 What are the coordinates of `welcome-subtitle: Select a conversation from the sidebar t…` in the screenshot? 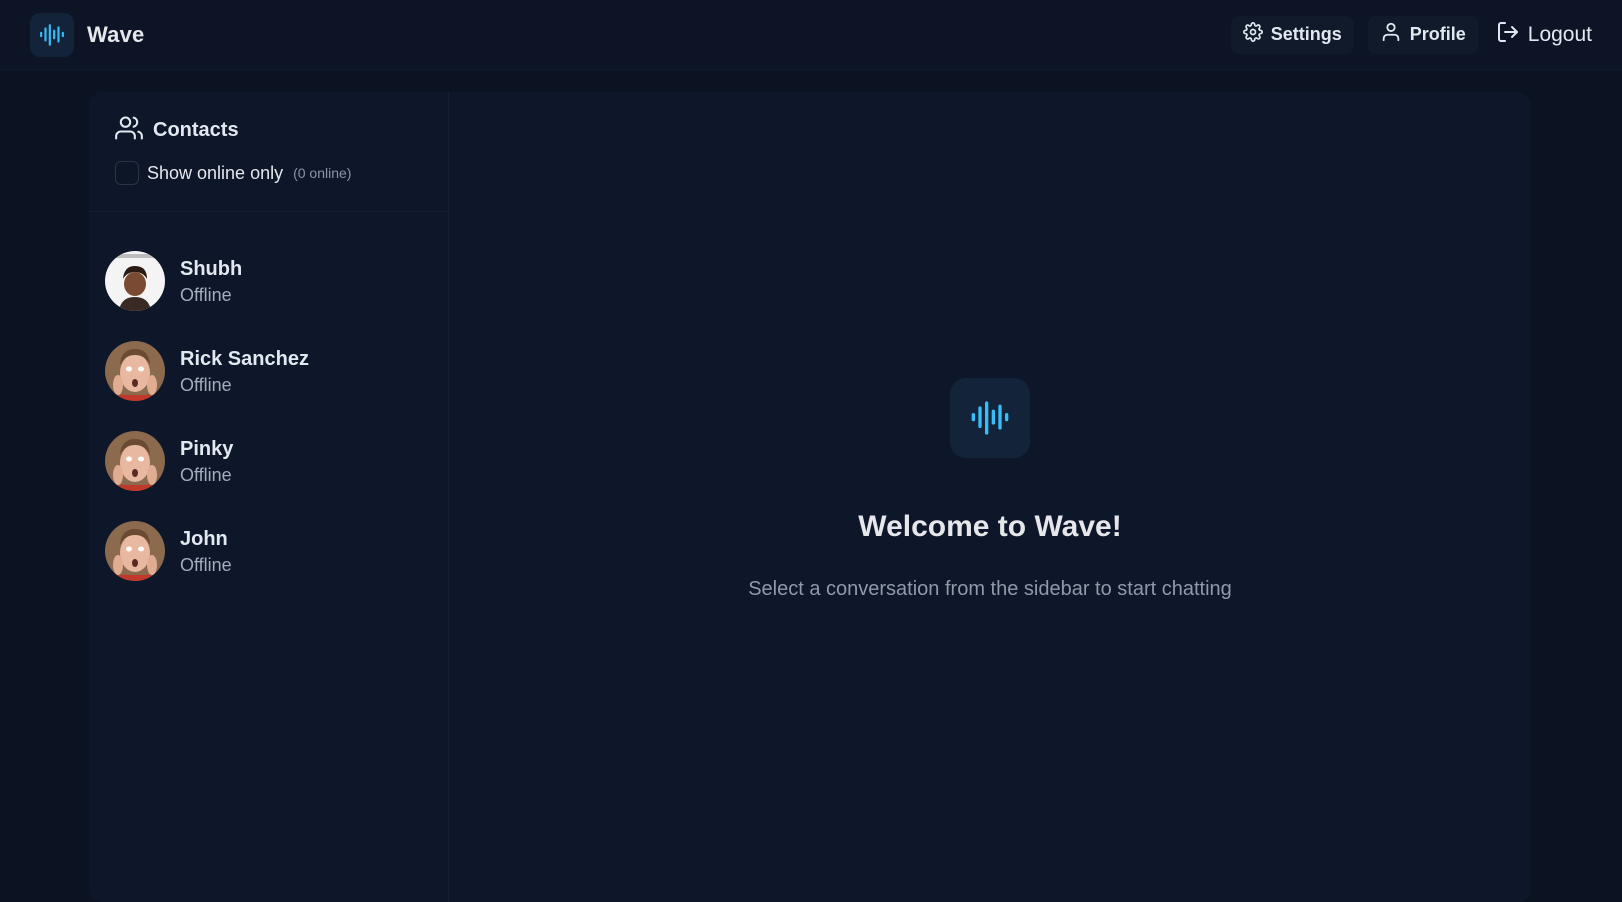 It's located at (990, 589).